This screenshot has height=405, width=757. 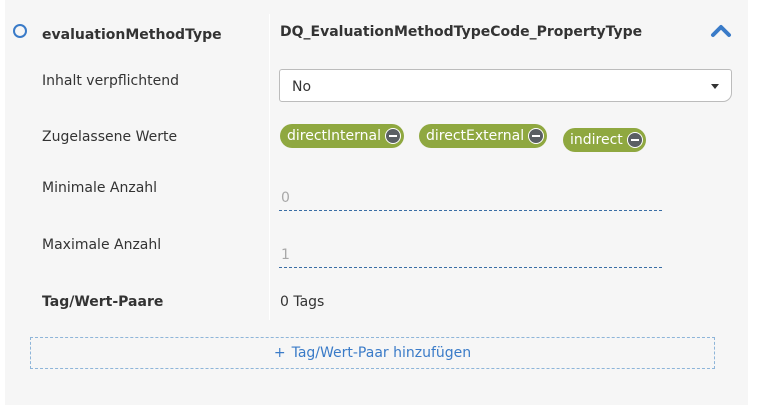 I want to click on plus-icon: +, so click(x=279, y=353).